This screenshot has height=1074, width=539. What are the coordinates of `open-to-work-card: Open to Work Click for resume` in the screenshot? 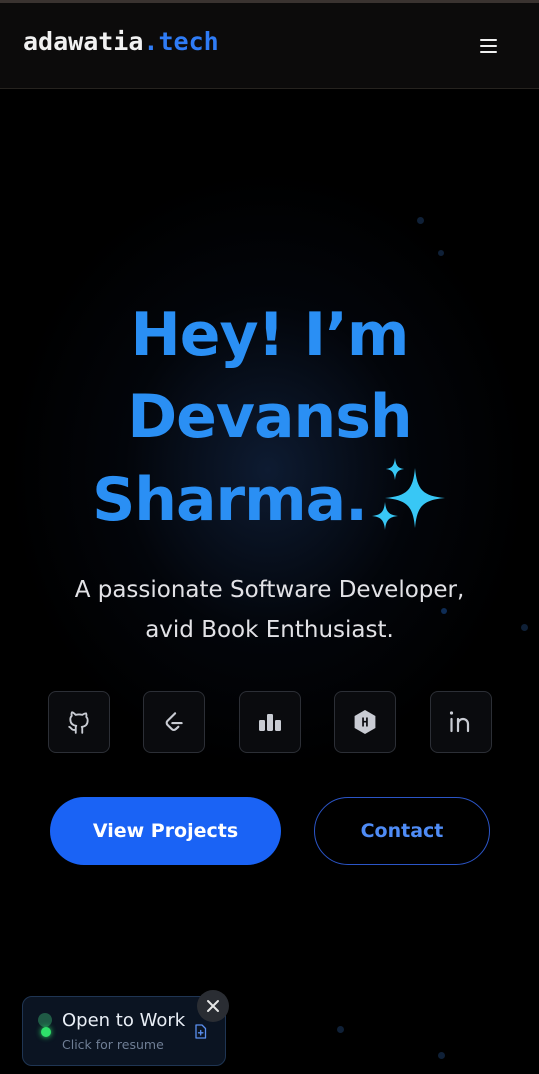 It's located at (124, 1031).